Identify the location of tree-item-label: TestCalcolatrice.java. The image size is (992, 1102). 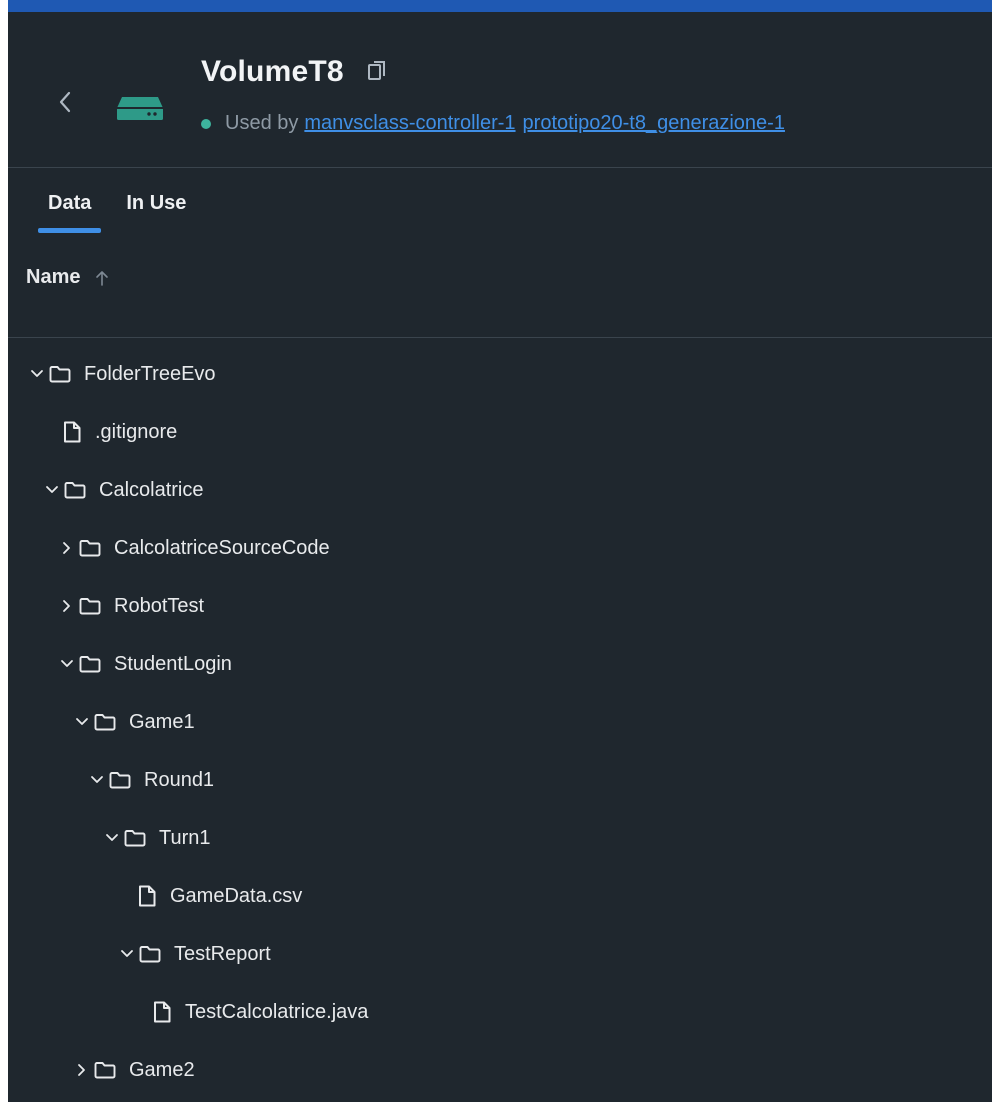
(277, 1011).